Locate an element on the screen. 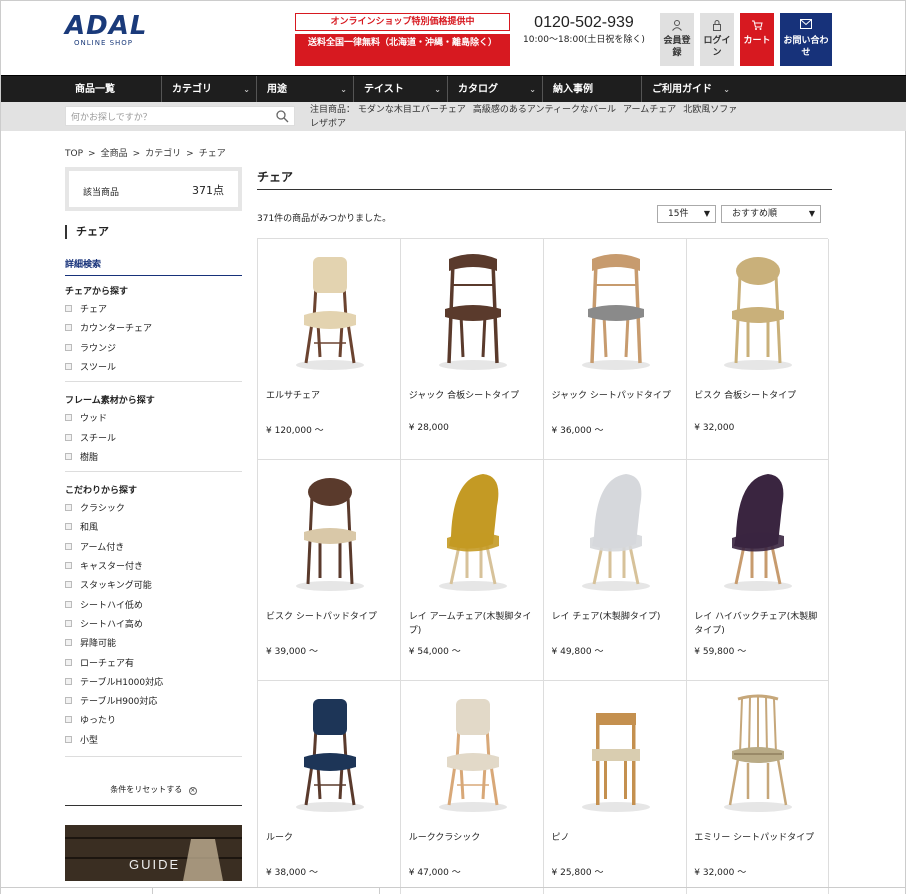 Image resolution: width=906 pixels, height=894 pixels. filter-option: シートハイ低め is located at coordinates (104, 606).